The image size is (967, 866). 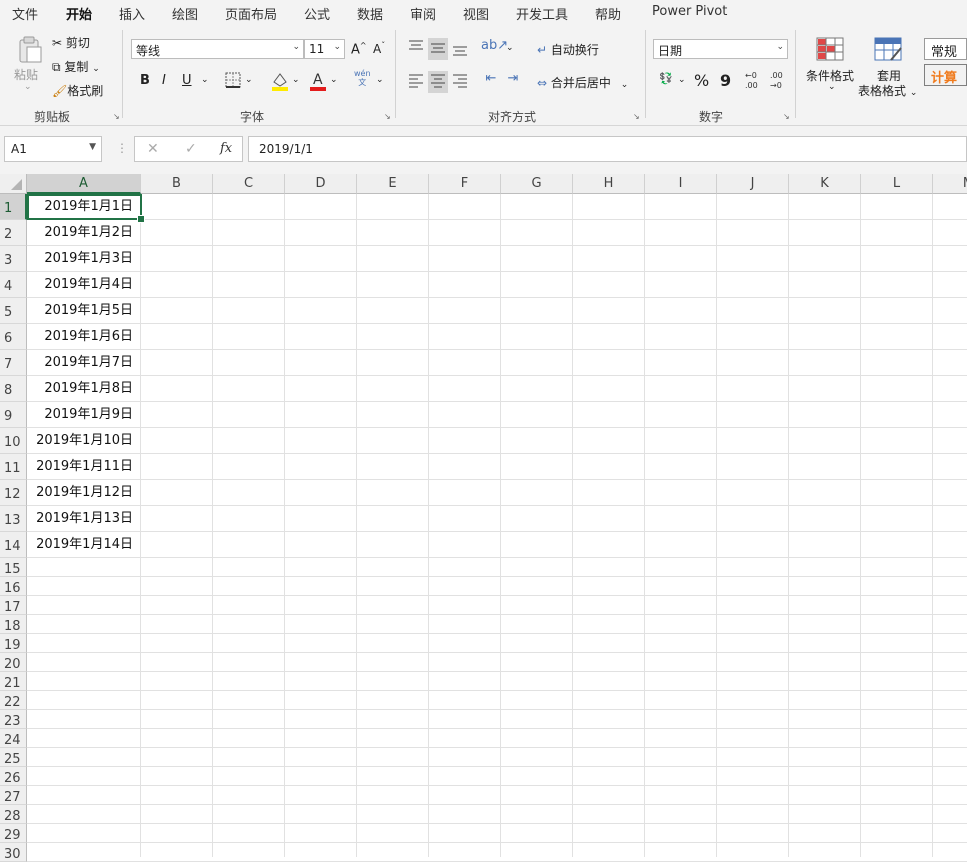 I want to click on align-right-icon, so click(x=460, y=82).